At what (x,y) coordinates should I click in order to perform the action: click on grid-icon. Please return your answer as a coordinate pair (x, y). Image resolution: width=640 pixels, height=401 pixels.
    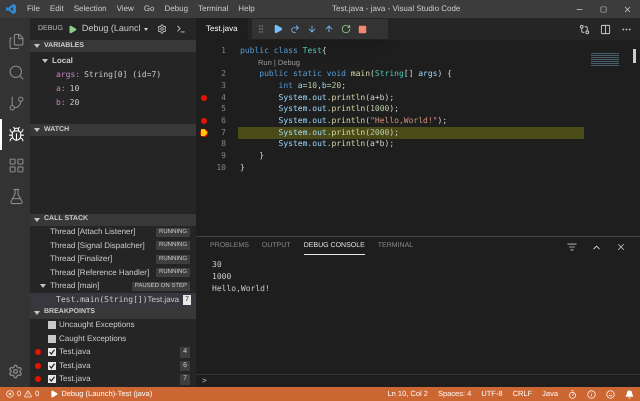
    Looking at the image, I should click on (16, 165).